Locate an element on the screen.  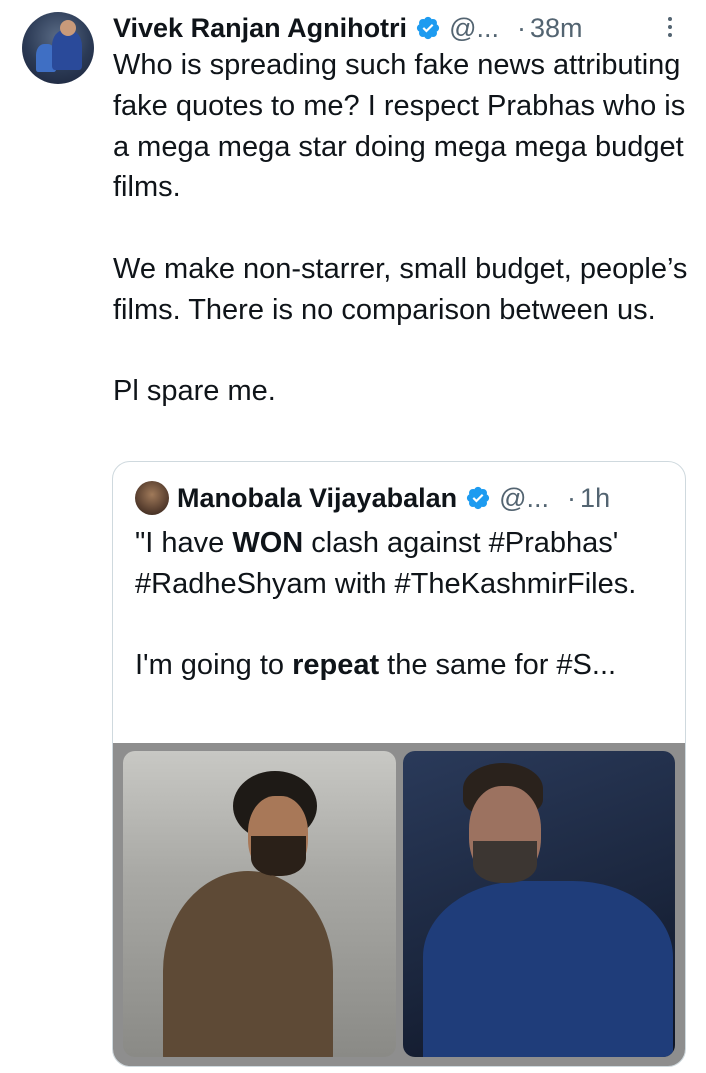
quoted-tweet-header: Manobala Vijayabalan @... · 1h is located at coordinates (372, 498).